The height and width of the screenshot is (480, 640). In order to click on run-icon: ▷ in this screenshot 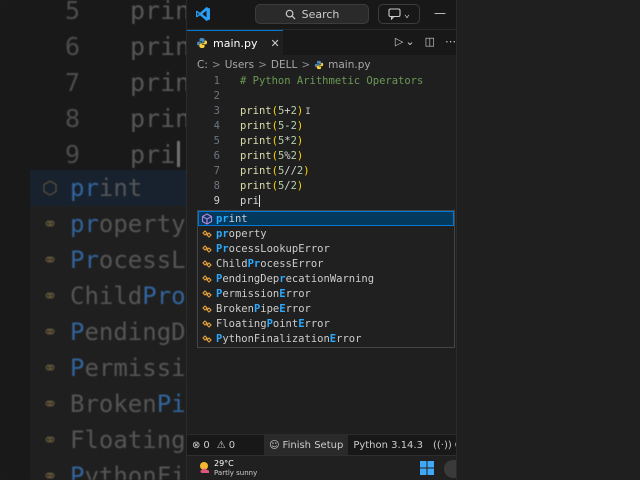, I will do `click(399, 41)`.